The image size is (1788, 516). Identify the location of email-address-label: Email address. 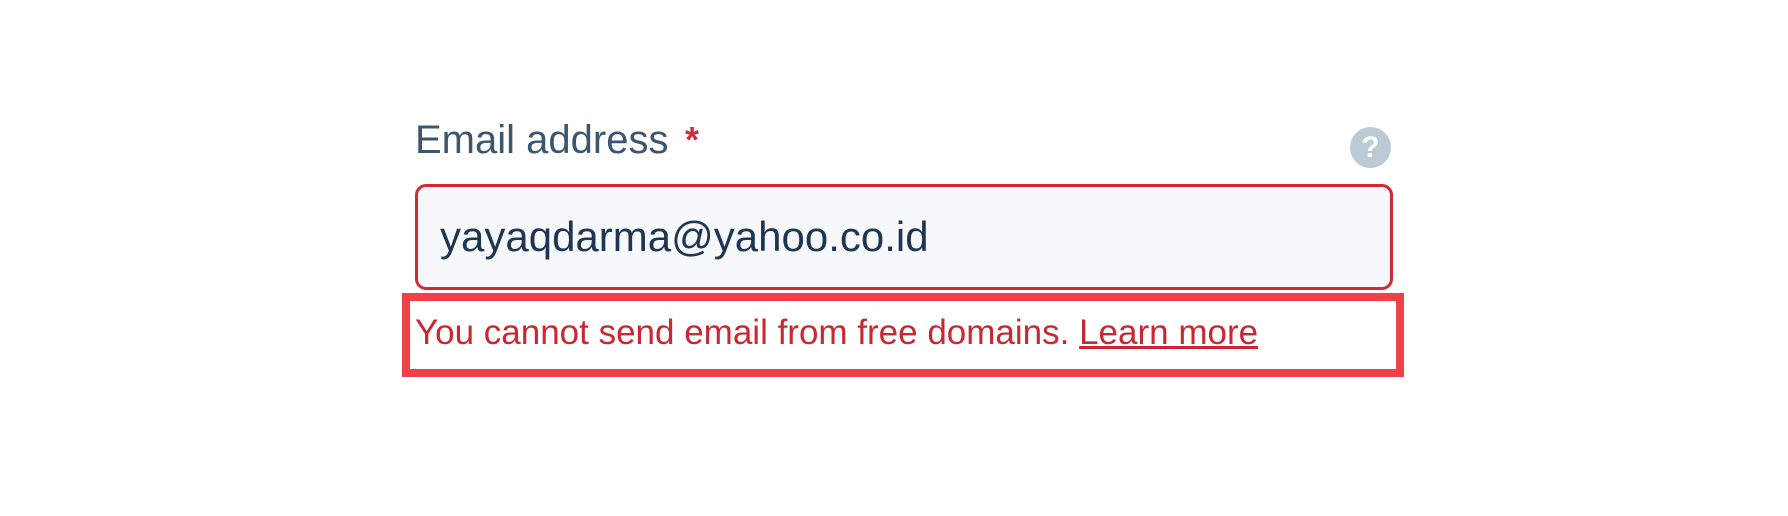
(542, 140).